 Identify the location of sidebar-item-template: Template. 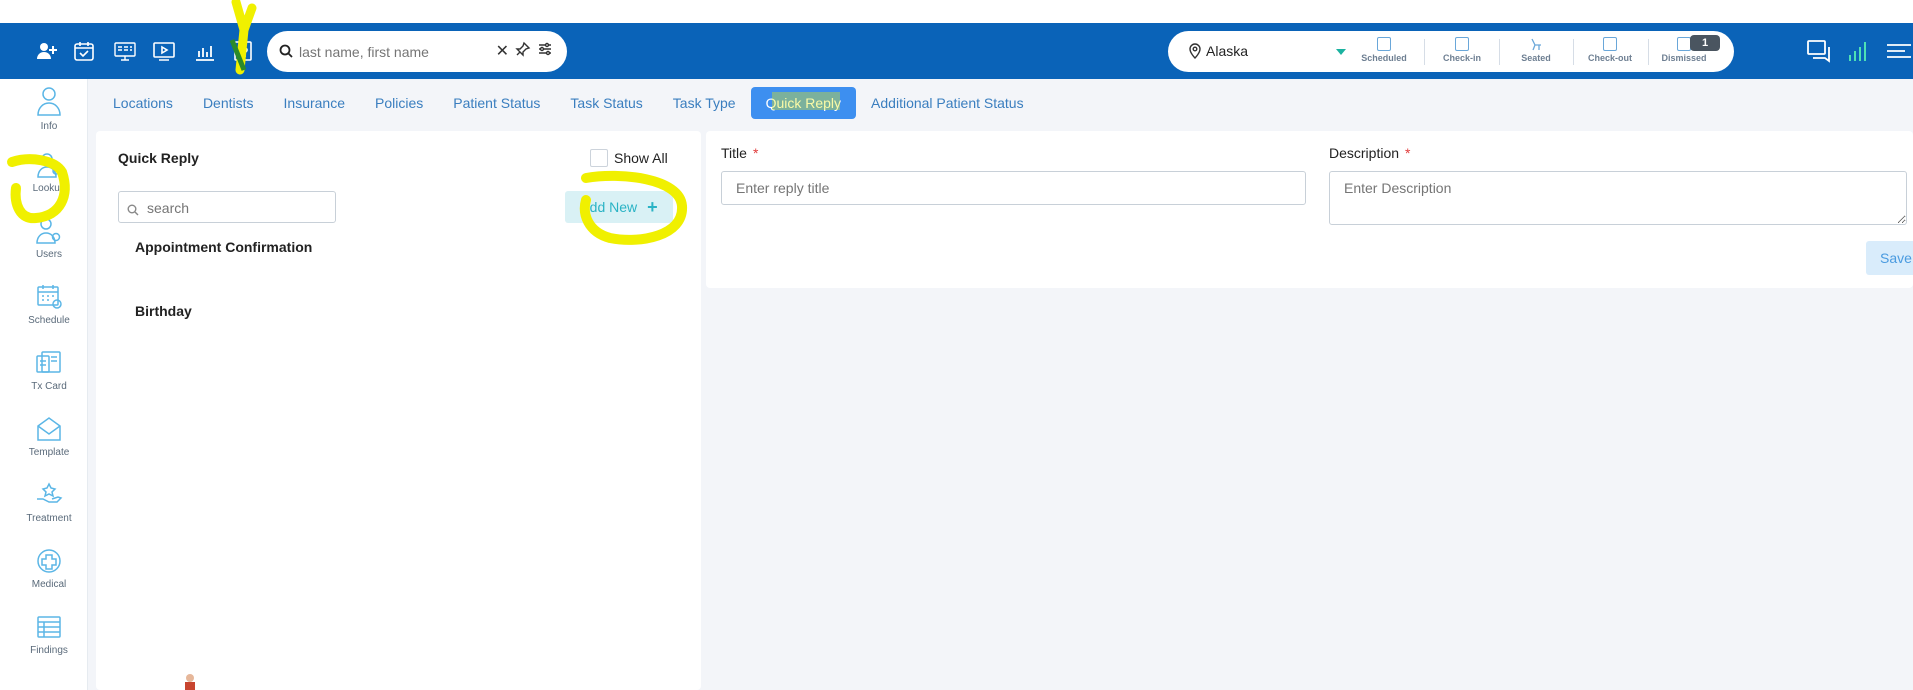
(49, 436).